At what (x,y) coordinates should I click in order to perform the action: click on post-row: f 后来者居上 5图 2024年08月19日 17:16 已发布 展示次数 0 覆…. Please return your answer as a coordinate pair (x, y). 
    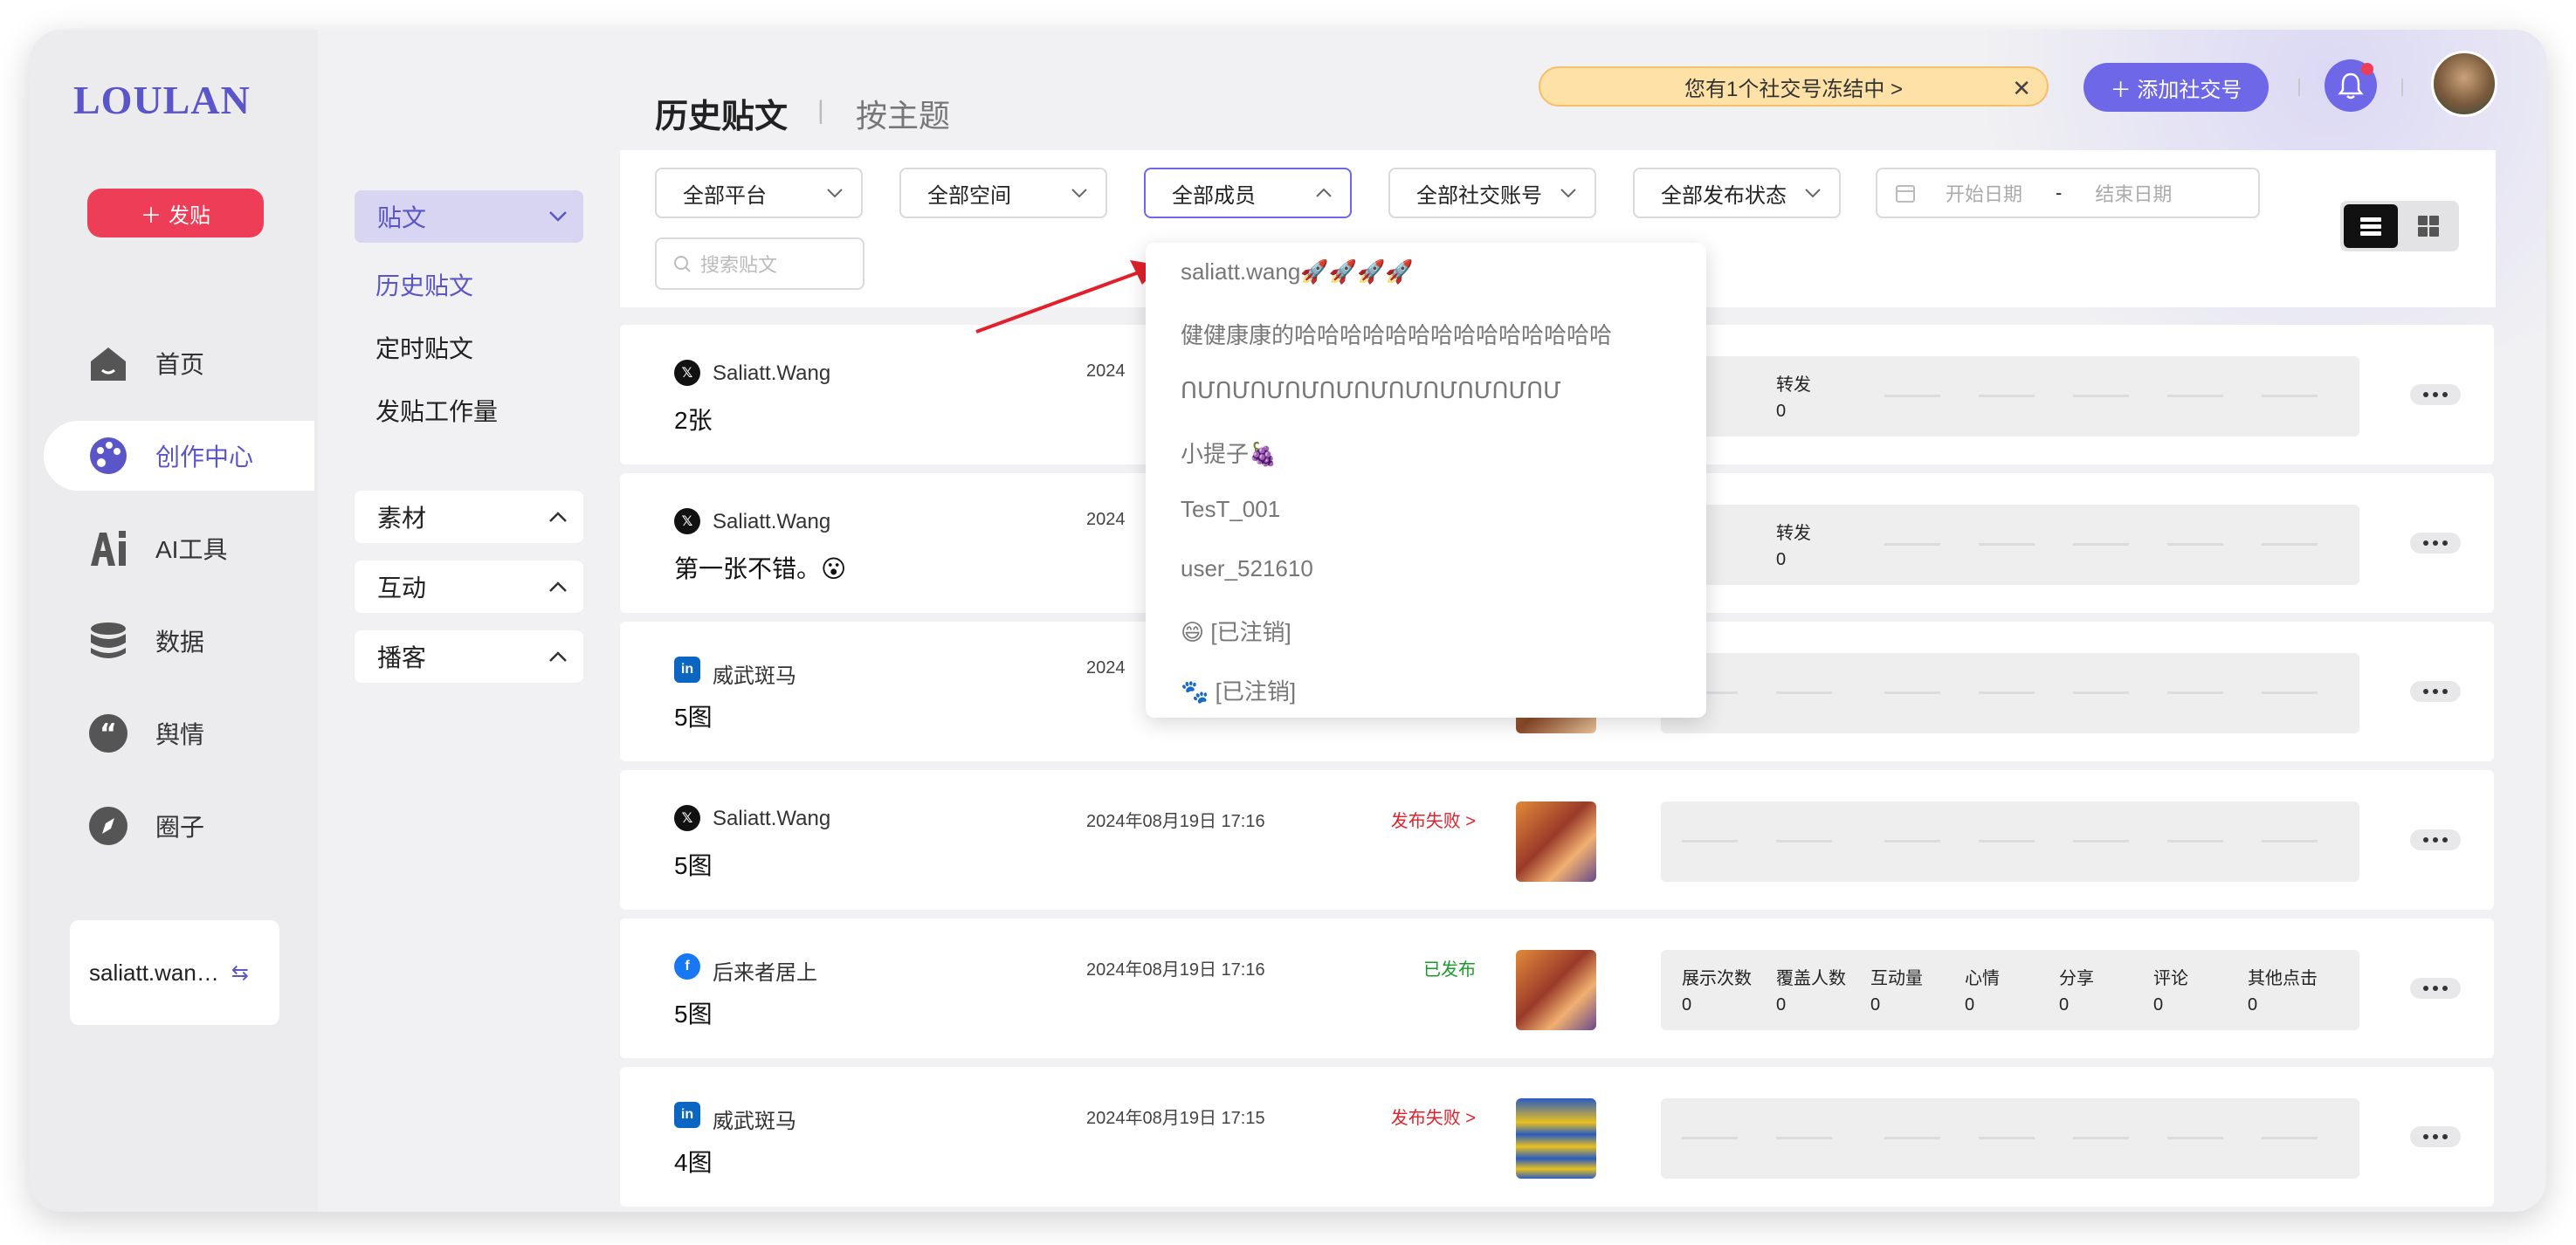
    Looking at the image, I should click on (1557, 988).